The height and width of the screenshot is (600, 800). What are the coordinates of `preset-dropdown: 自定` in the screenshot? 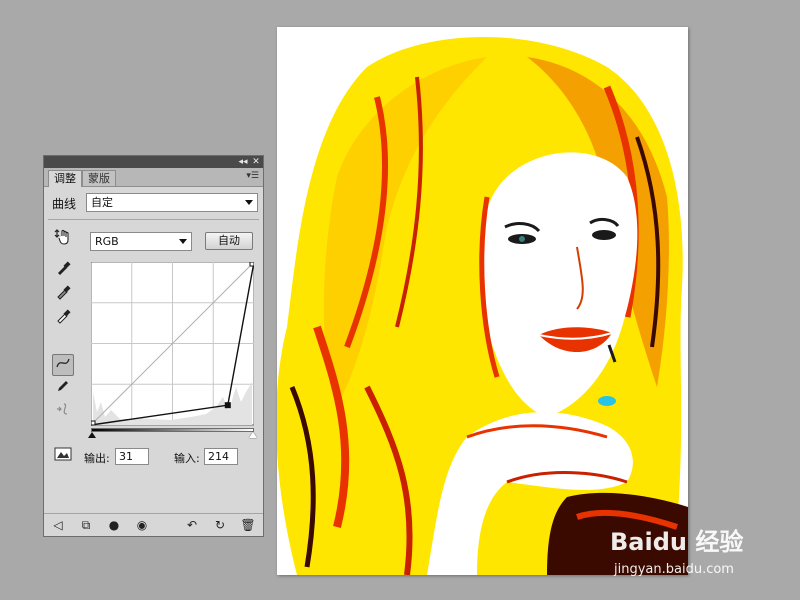 It's located at (172, 202).